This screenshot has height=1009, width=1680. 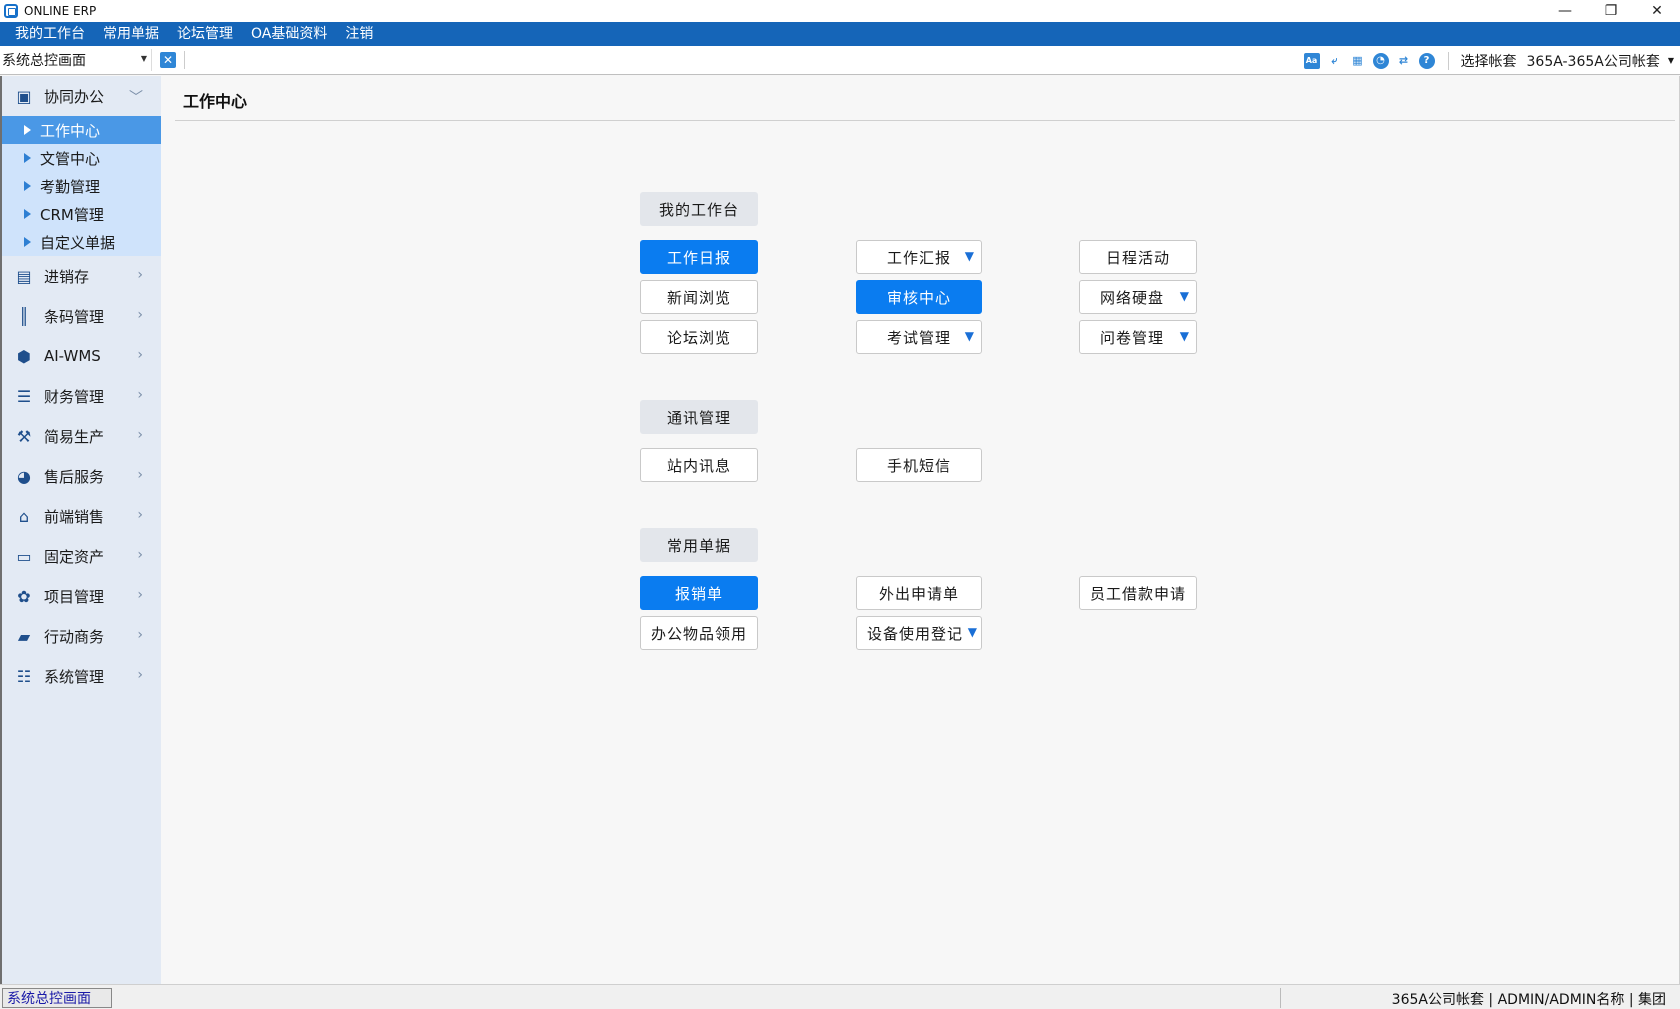 I want to click on employee-loan-button: 员工借款申请, so click(x=1138, y=593).